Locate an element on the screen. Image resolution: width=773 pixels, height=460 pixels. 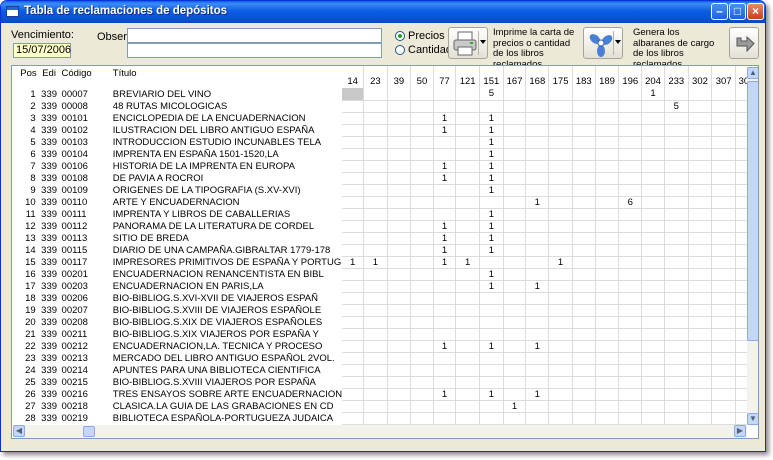
header-col-50: 50 is located at coordinates (422, 77).